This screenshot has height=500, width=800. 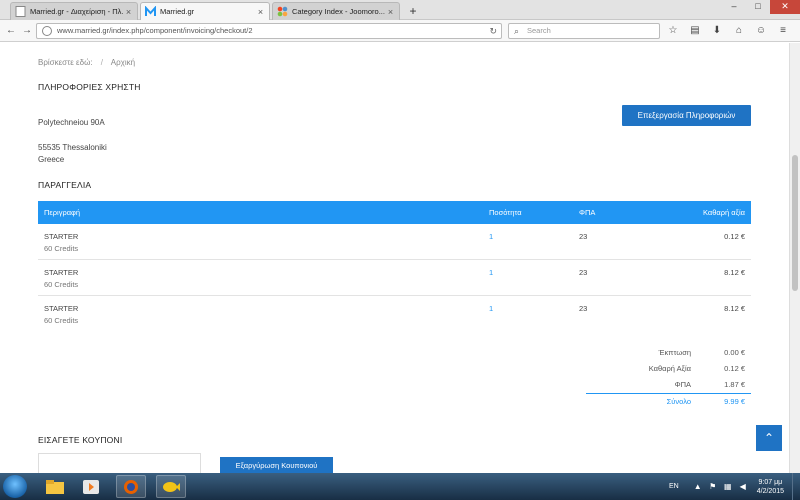 I want to click on discount-label: Έκπτωση, so click(x=674, y=352).